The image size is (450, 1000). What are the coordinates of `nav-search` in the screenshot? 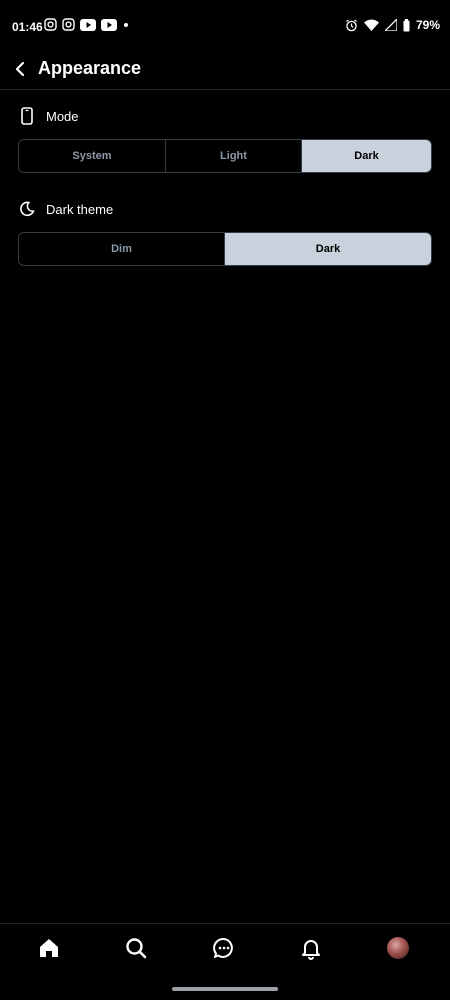 It's located at (136, 948).